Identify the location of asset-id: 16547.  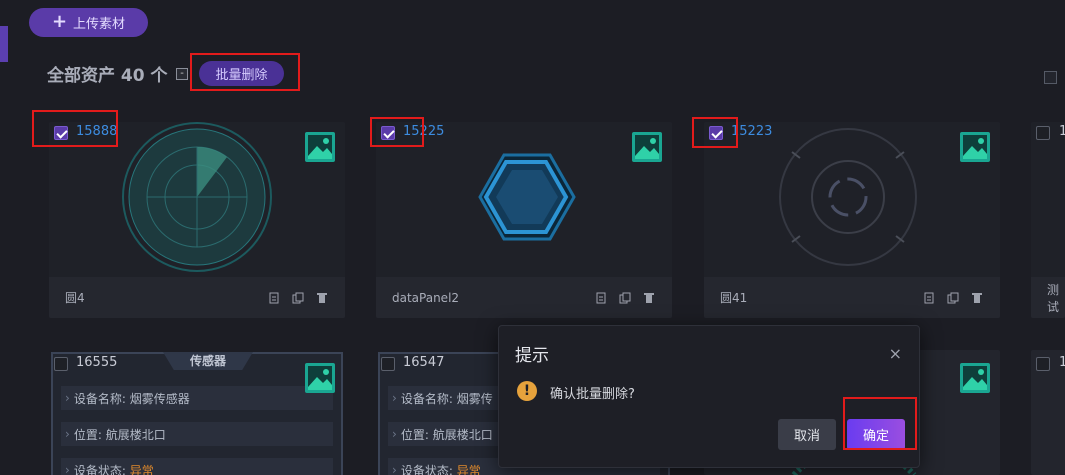
(423, 362).